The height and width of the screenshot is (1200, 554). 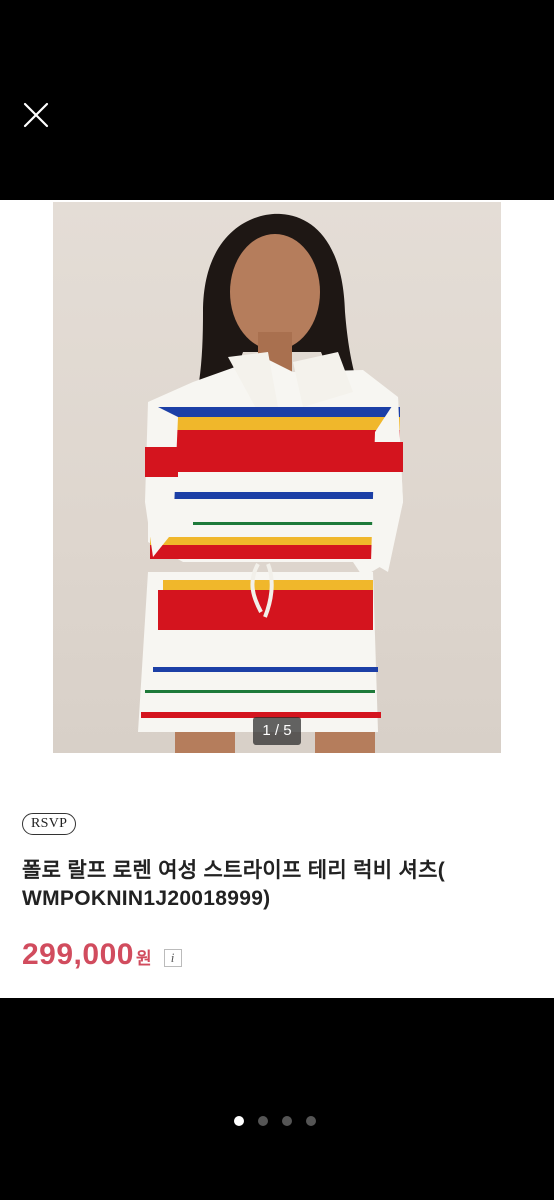 I want to click on product-title-line-2: WMPOKNIN1J20018999), so click(x=146, y=898).